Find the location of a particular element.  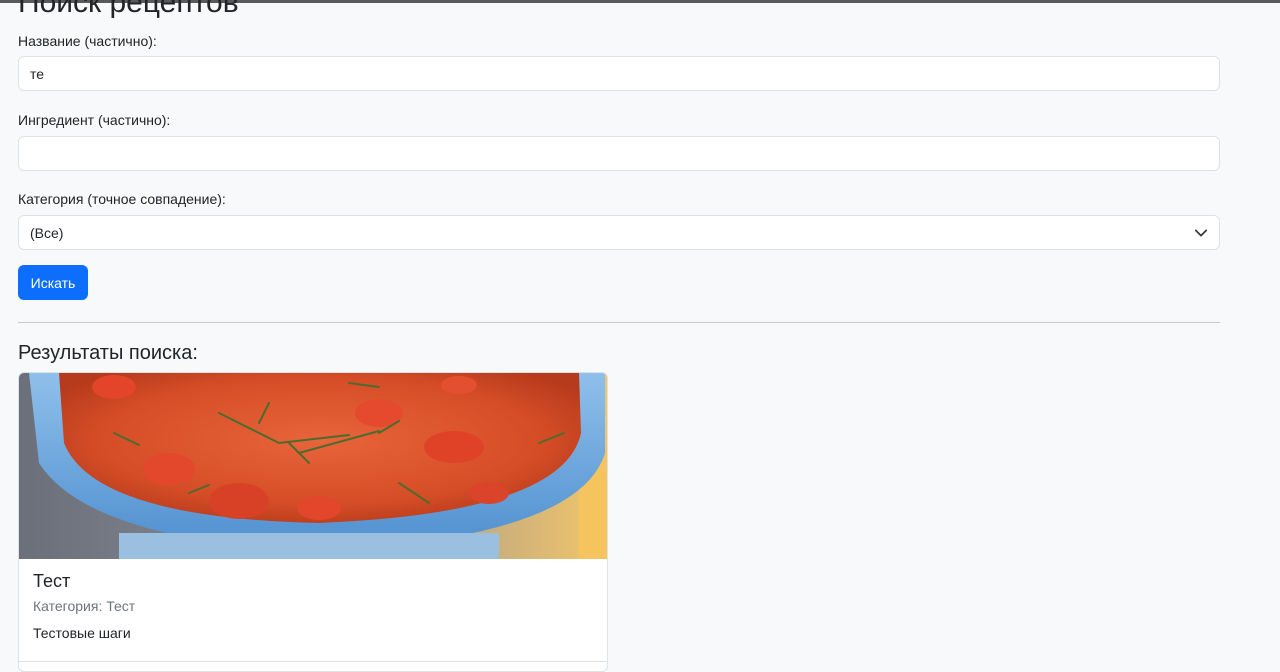

page-title: Поиск рецептов is located at coordinates (128, 9).